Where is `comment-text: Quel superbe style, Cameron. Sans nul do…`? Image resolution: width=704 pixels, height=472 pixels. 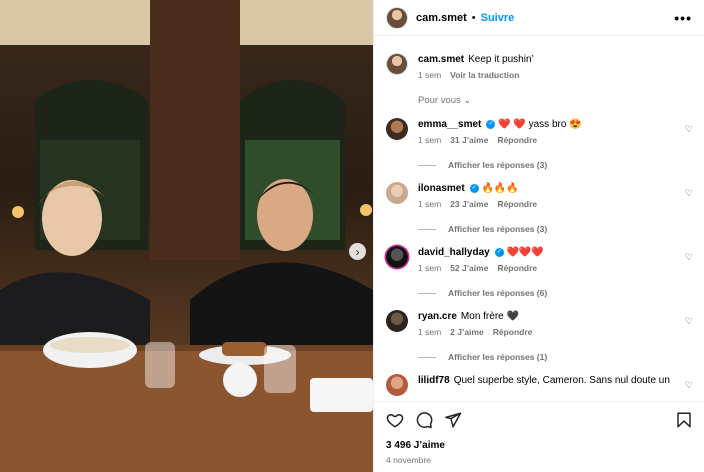 comment-text: Quel superbe style, Cameron. Sans nul do… is located at coordinates (561, 380).